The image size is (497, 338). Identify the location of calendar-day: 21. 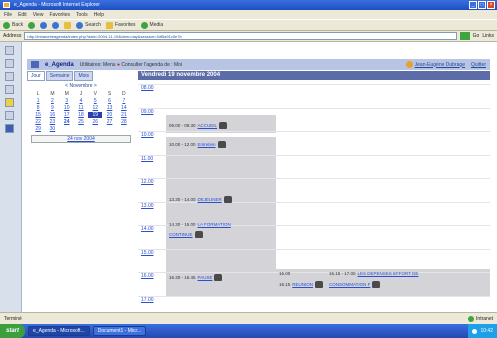
(124, 115).